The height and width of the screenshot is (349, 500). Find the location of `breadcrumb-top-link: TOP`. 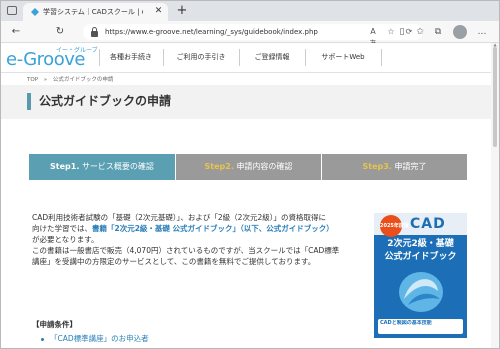

breadcrumb-top-link: TOP is located at coordinates (32, 80).